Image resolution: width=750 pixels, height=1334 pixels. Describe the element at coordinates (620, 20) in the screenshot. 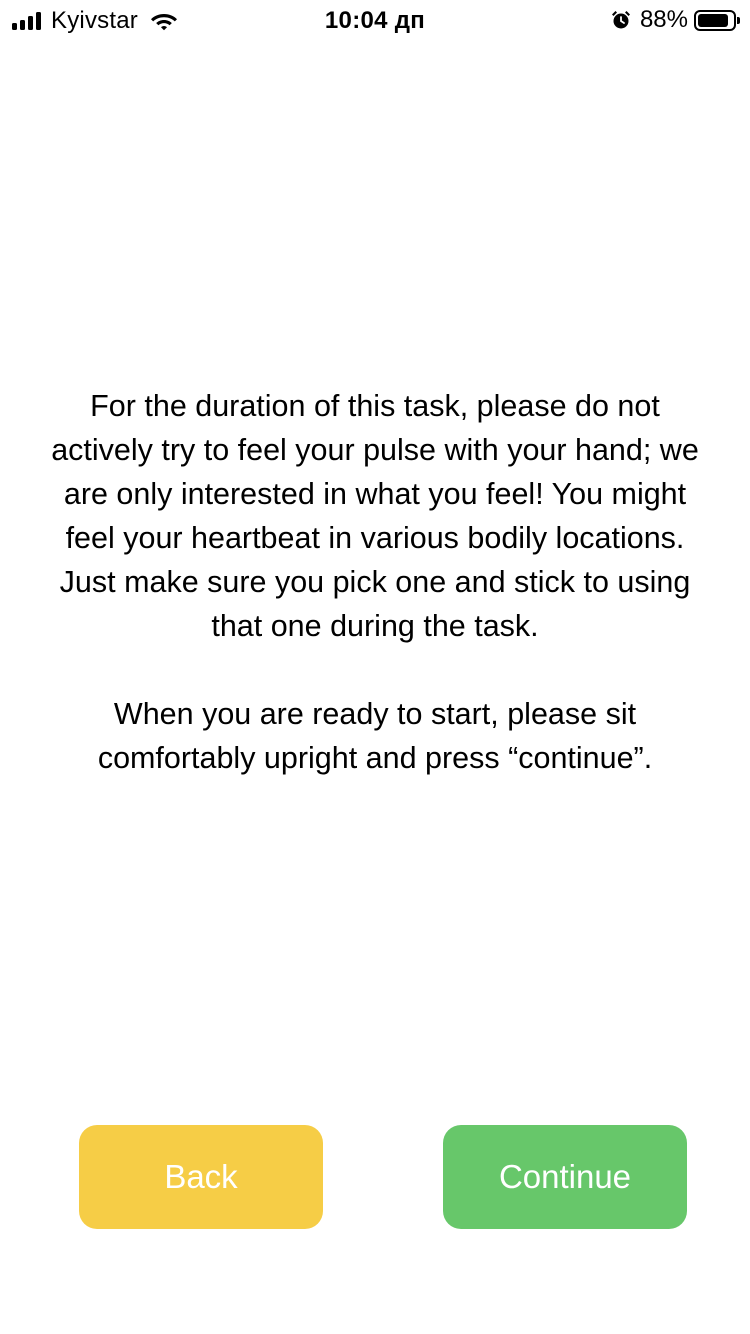

I see `alarm-icon` at that location.